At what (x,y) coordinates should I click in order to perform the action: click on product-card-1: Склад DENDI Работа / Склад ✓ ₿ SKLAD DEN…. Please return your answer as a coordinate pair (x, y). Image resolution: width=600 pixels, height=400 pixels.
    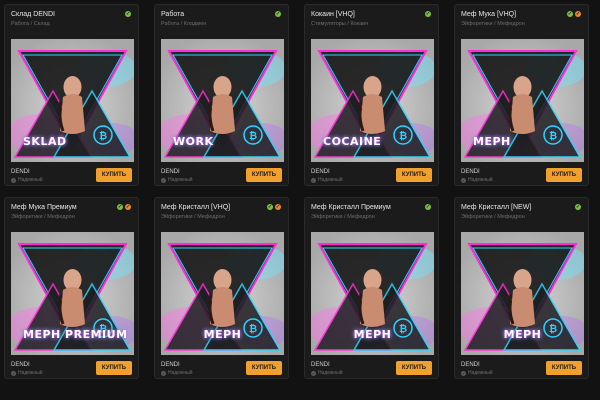
    Looking at the image, I should click on (71, 95).